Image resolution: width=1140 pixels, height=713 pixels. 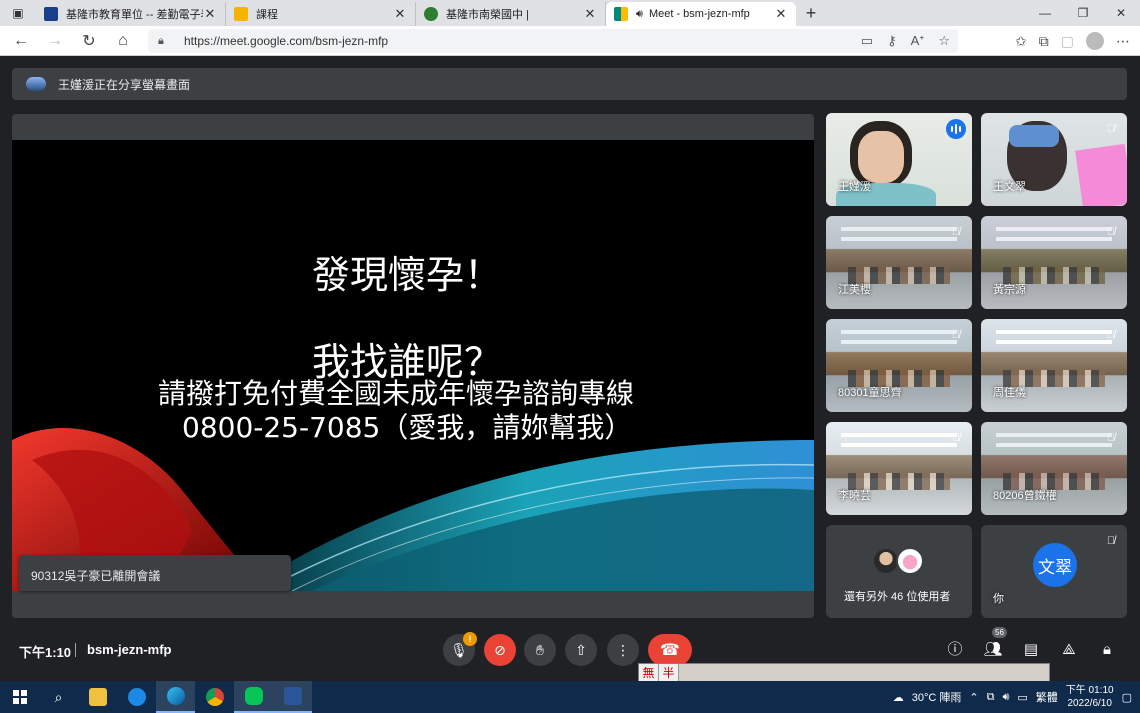 What do you see at coordinates (899, 365) in the screenshot?
I see `participant-tile: 🎙̸ 80301童思齊` at bounding box center [899, 365].